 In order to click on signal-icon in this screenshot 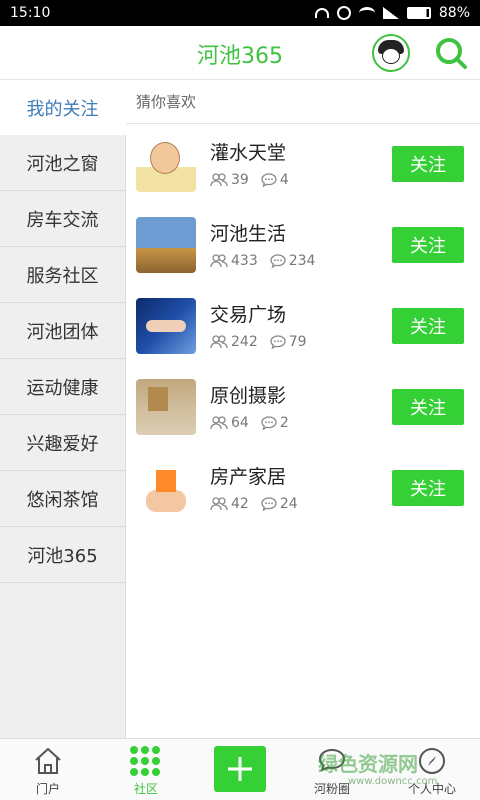, I will do `click(390, 13)`.